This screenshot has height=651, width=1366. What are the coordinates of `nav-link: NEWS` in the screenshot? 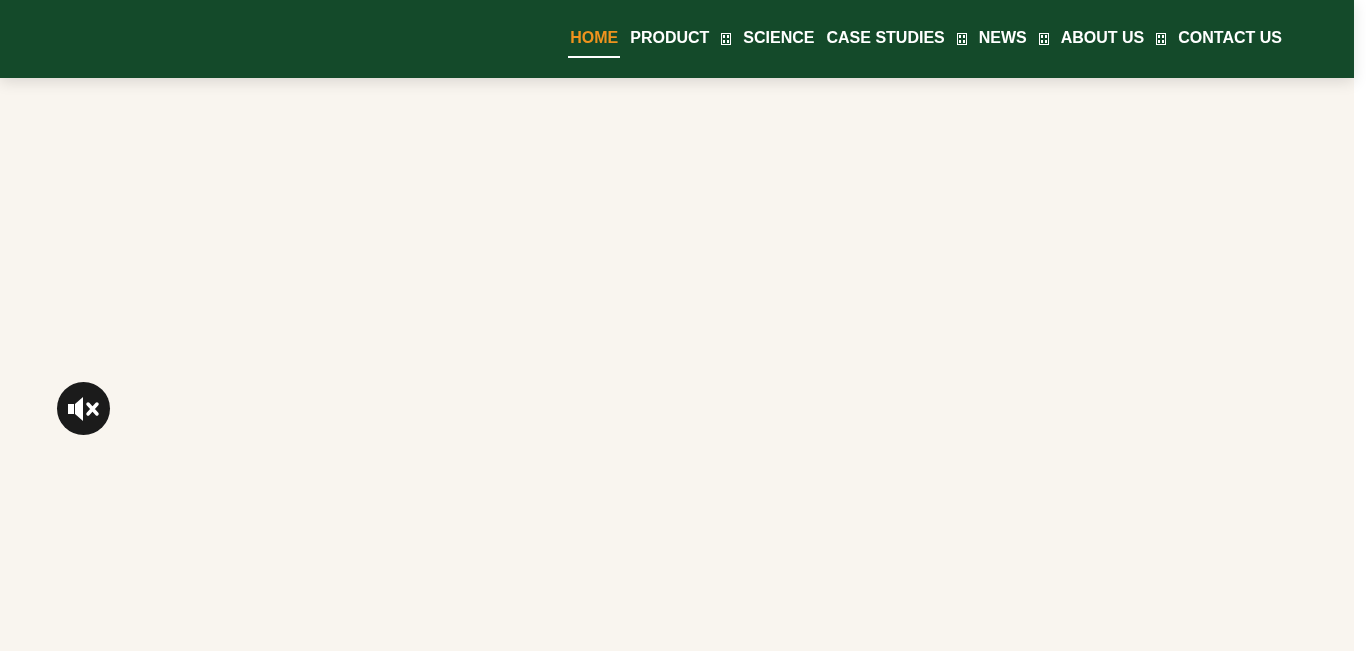 It's located at (1002, 39).